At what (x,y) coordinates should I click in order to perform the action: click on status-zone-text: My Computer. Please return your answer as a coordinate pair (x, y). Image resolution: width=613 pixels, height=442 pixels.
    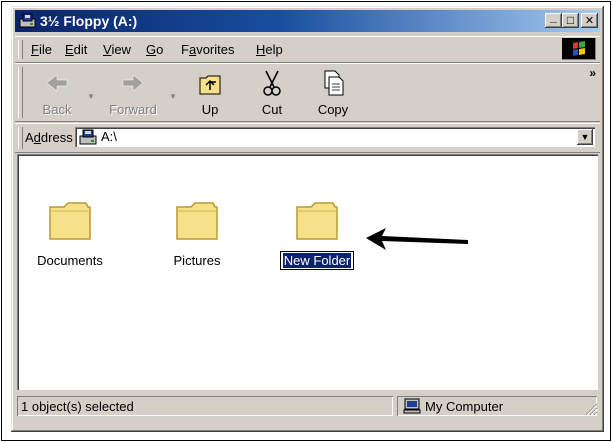
    Looking at the image, I should click on (464, 406).